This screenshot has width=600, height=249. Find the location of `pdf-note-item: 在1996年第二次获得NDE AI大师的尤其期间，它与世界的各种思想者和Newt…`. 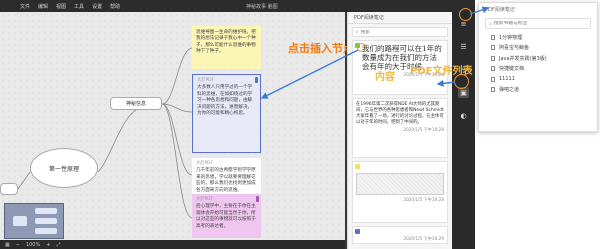

pdf-note-item: 在1996年第二次获得NDE AI大师的尤其期间，它与世界的各种思想者和Newt… is located at coordinates (400, 128).